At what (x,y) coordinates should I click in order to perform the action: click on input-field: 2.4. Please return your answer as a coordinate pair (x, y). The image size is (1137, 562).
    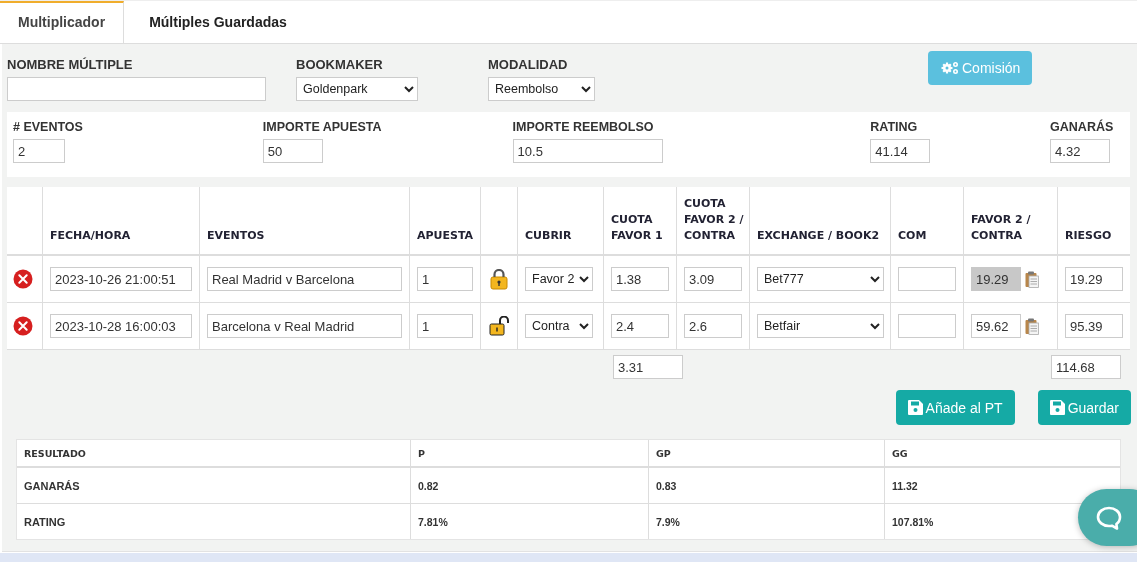
    Looking at the image, I should click on (640, 326).